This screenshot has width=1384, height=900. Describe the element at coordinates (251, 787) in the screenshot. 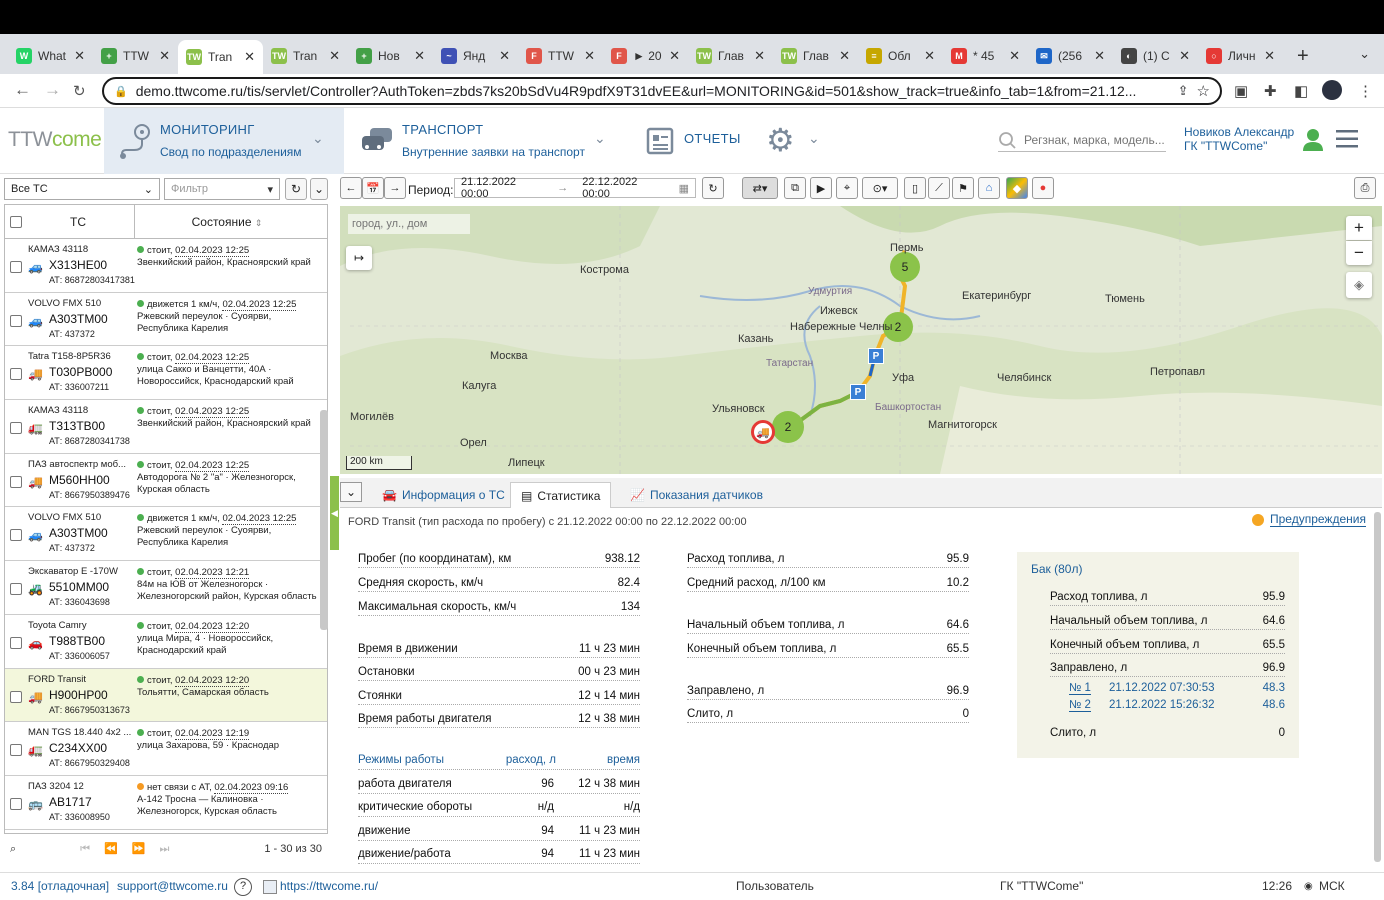

I see `status-time: 02.04.2023 09:16` at that location.